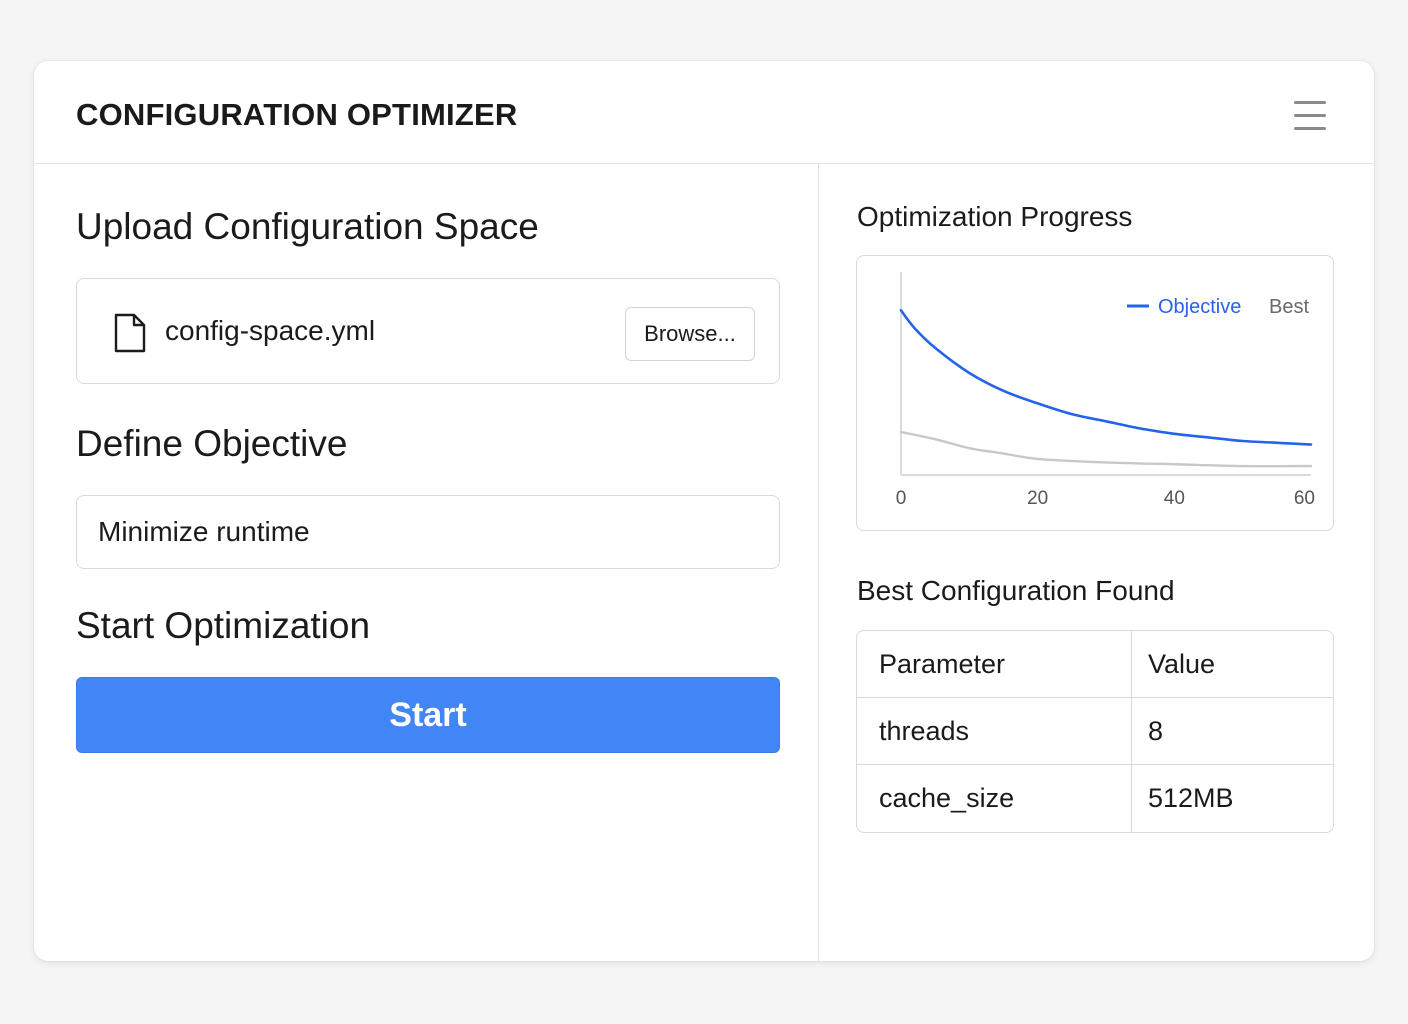 The height and width of the screenshot is (1024, 1408). I want to click on objective-heading: Define Objective, so click(212, 443).